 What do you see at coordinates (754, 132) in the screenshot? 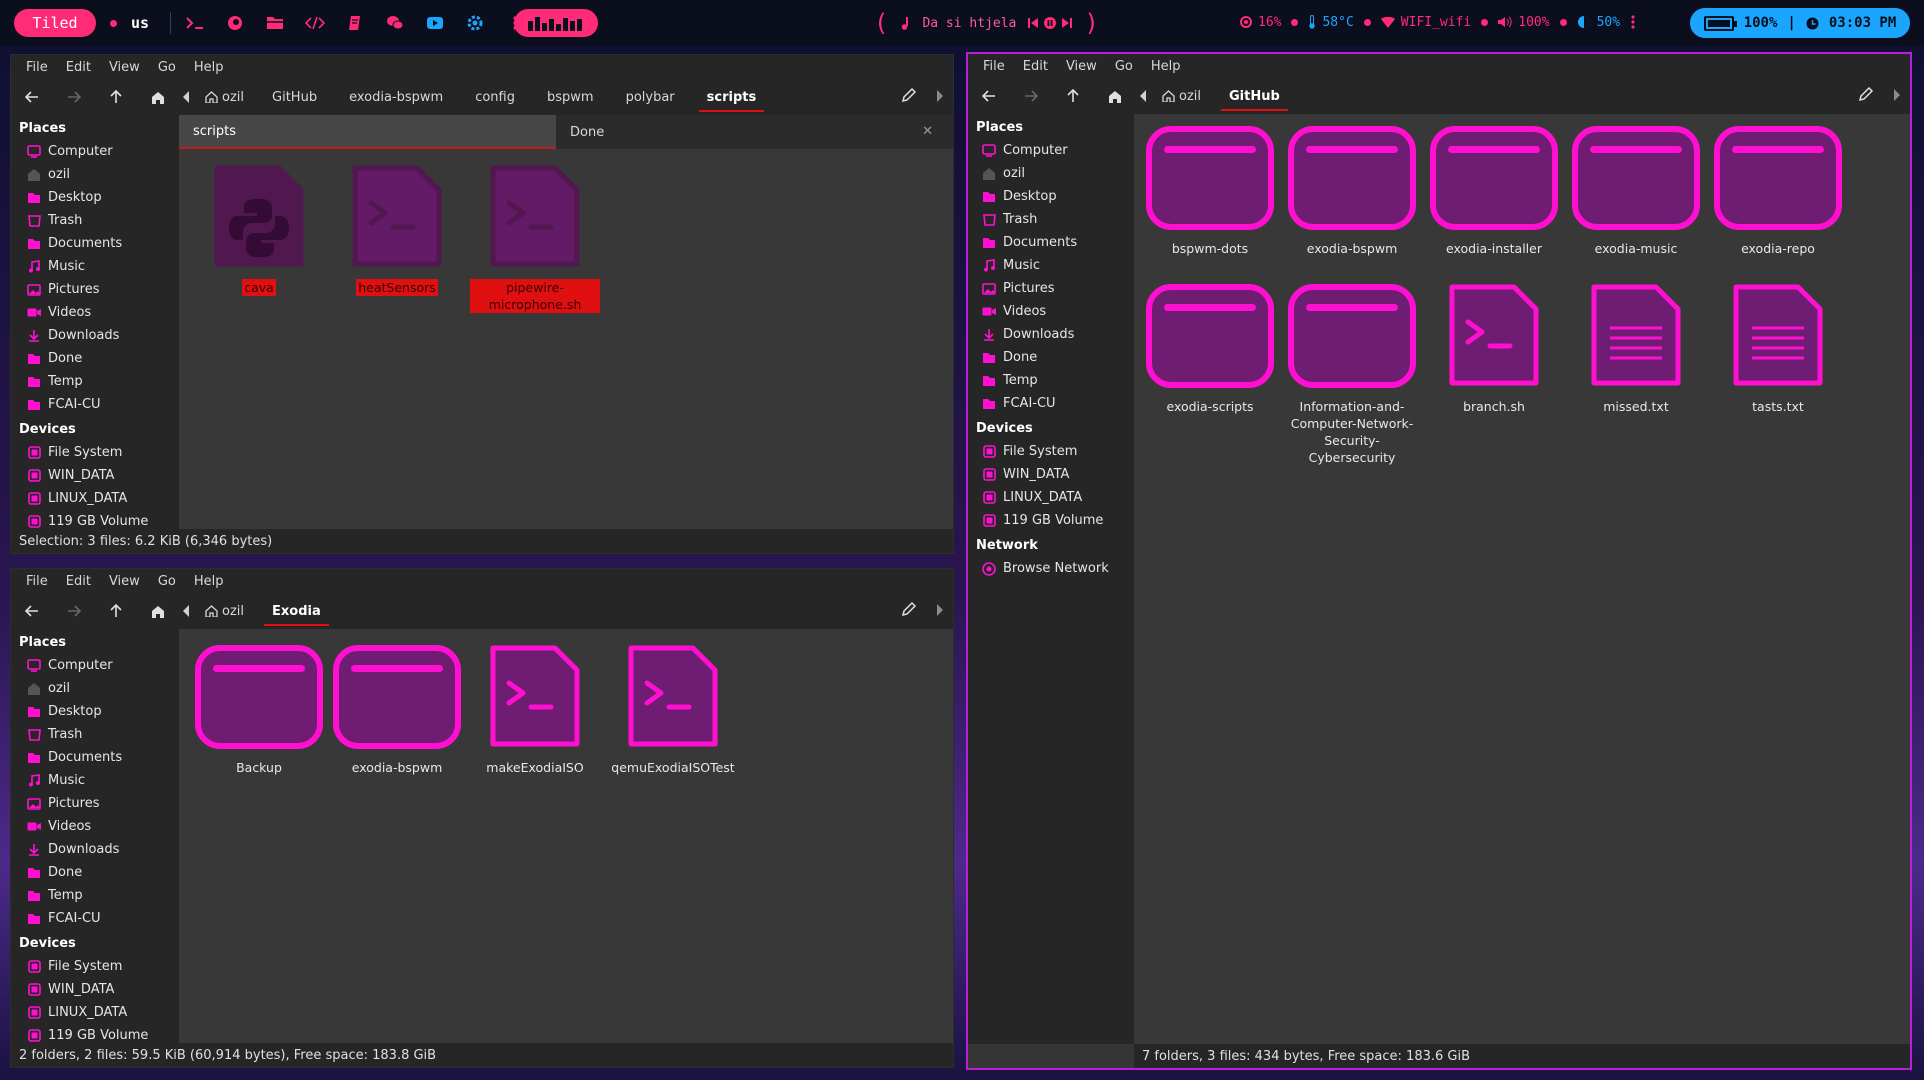
I see `tab-done: Done` at bounding box center [754, 132].